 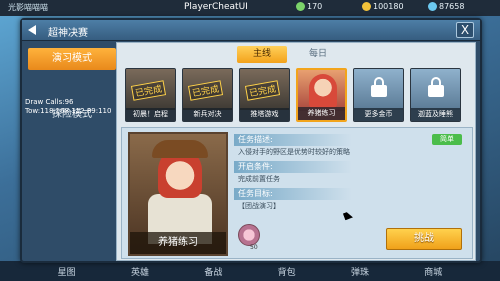 I want to click on overlay-title: PlayerCheatUI, so click(x=216, y=7).